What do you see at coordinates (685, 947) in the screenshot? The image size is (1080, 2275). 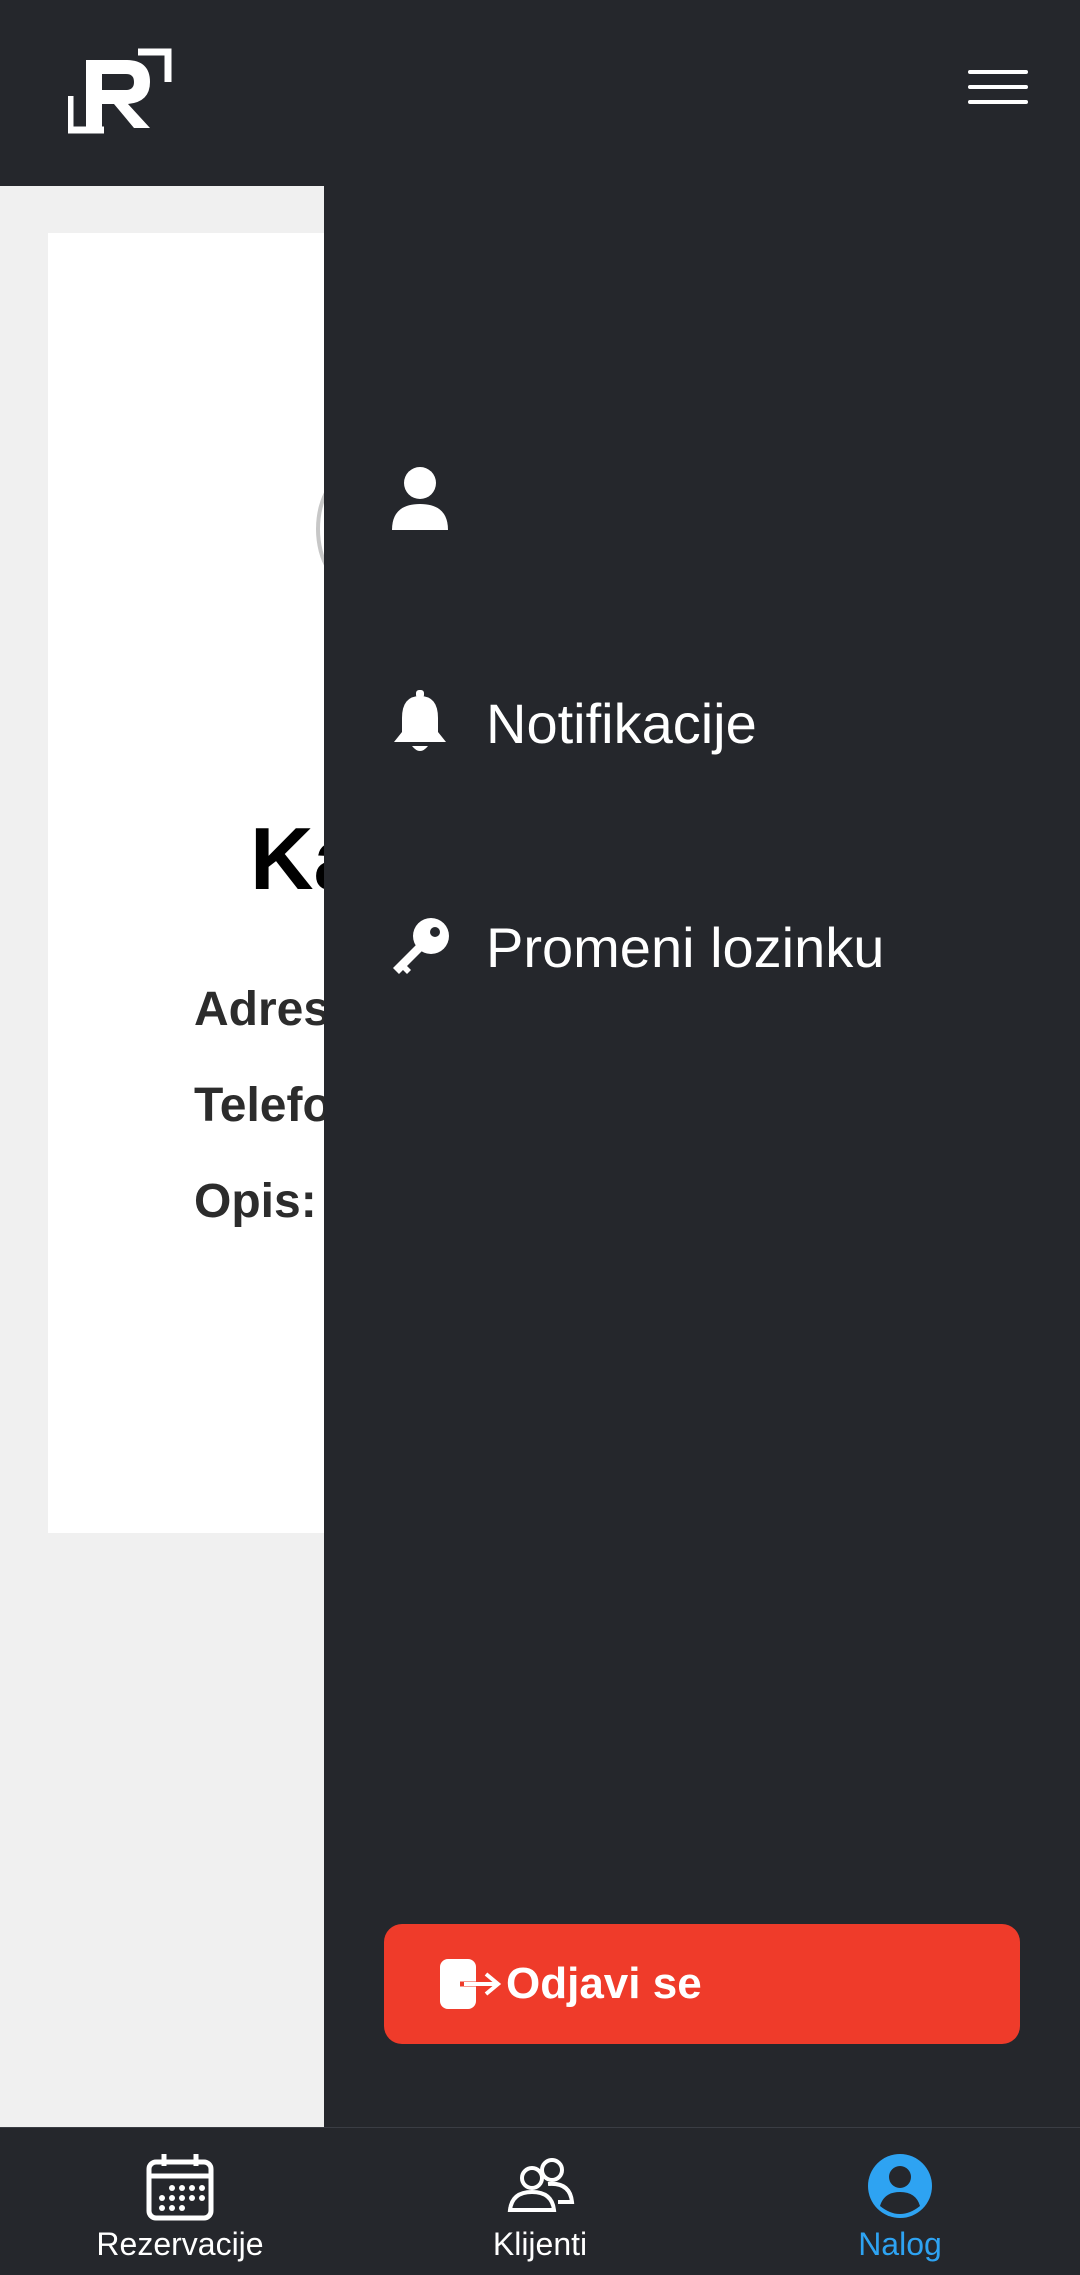 I see `drawer-item-label: Promeni lozinku` at bounding box center [685, 947].